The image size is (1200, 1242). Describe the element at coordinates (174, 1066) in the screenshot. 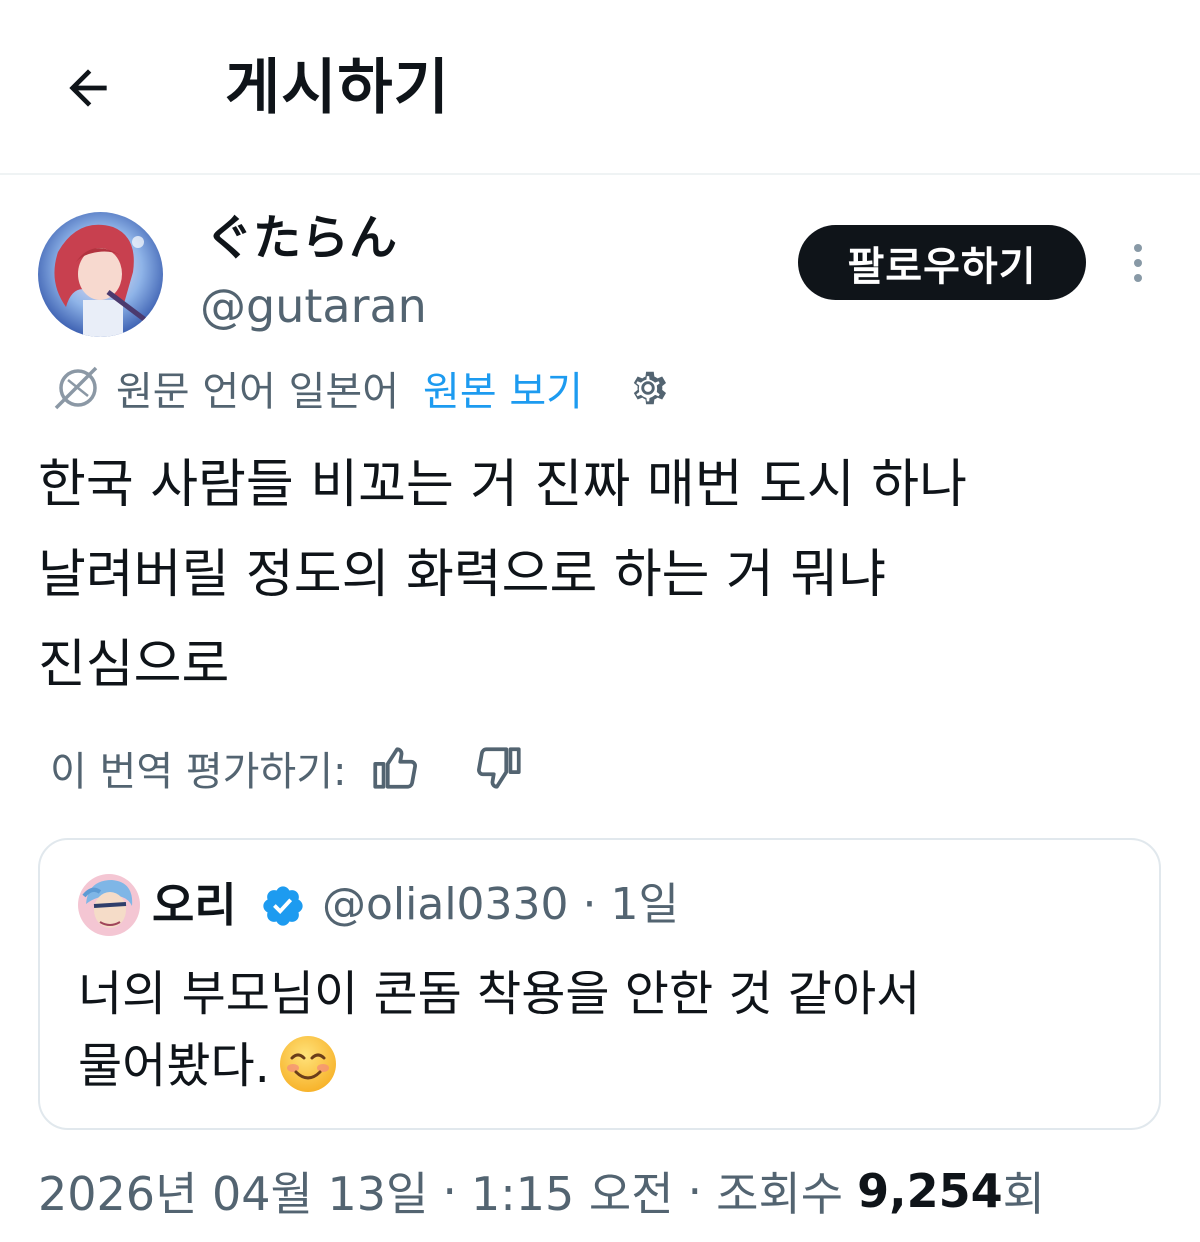

I see `quoted-text-line-content: 물어봤다.` at that location.